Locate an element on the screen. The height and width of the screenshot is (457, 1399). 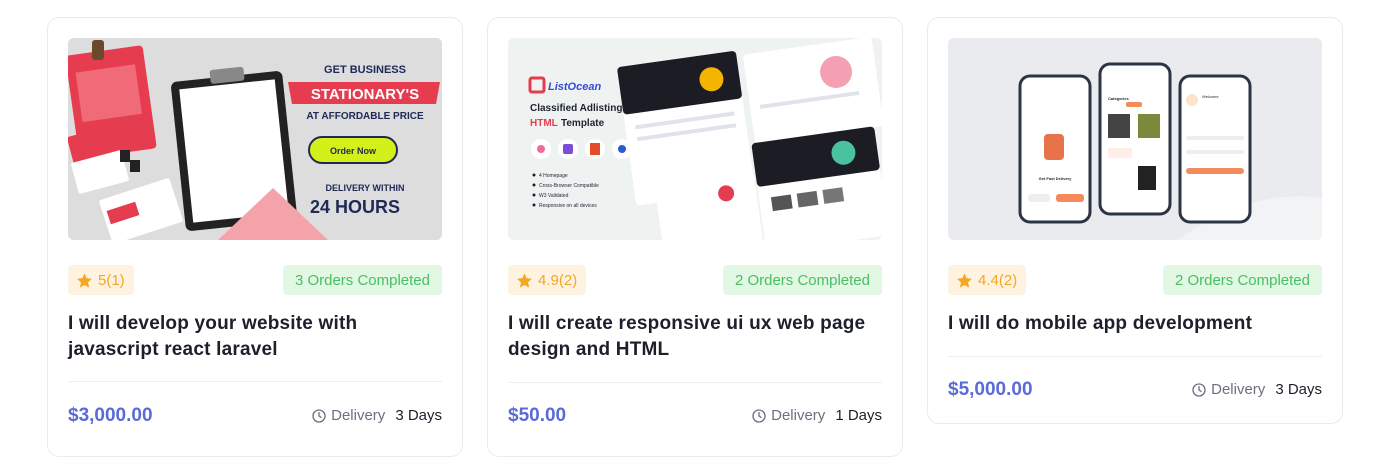
rating-value: 4.9(2) is located at coordinates (558, 280).